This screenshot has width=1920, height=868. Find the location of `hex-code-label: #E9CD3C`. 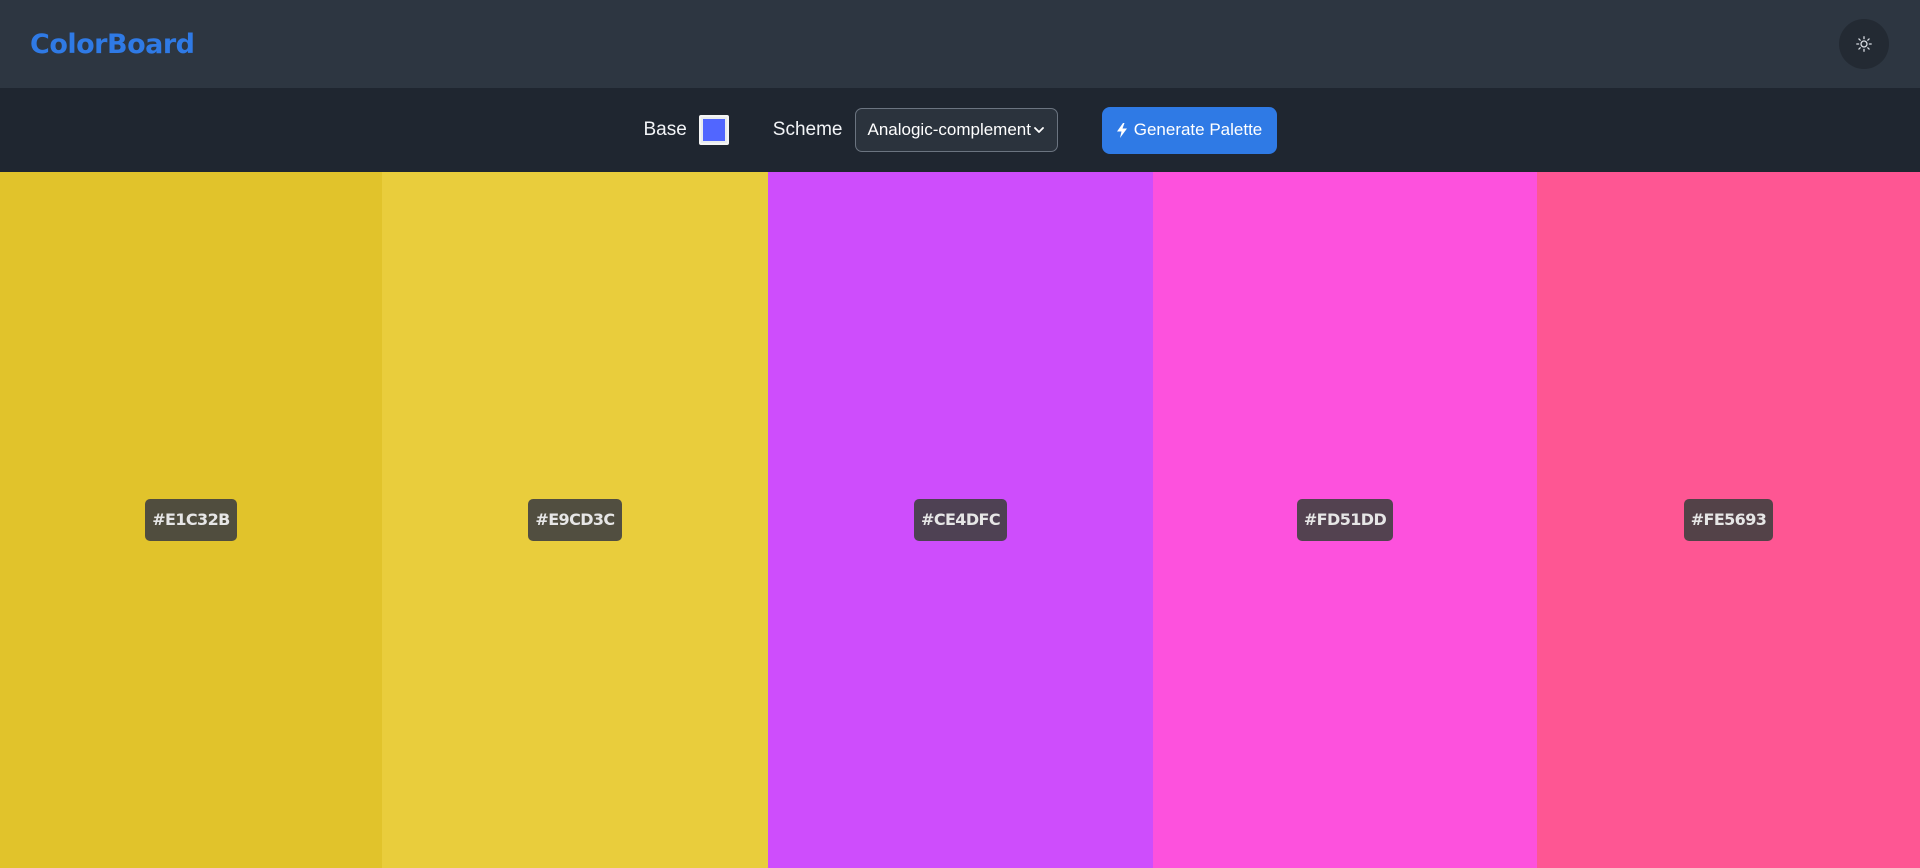

hex-code-label: #E9CD3C is located at coordinates (575, 520).